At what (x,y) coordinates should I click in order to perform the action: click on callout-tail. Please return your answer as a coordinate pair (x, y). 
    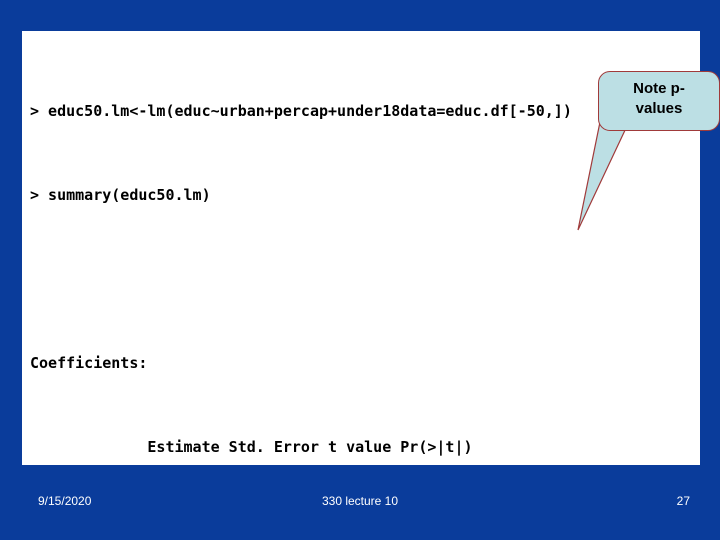
    Looking at the image, I should click on (602, 176).